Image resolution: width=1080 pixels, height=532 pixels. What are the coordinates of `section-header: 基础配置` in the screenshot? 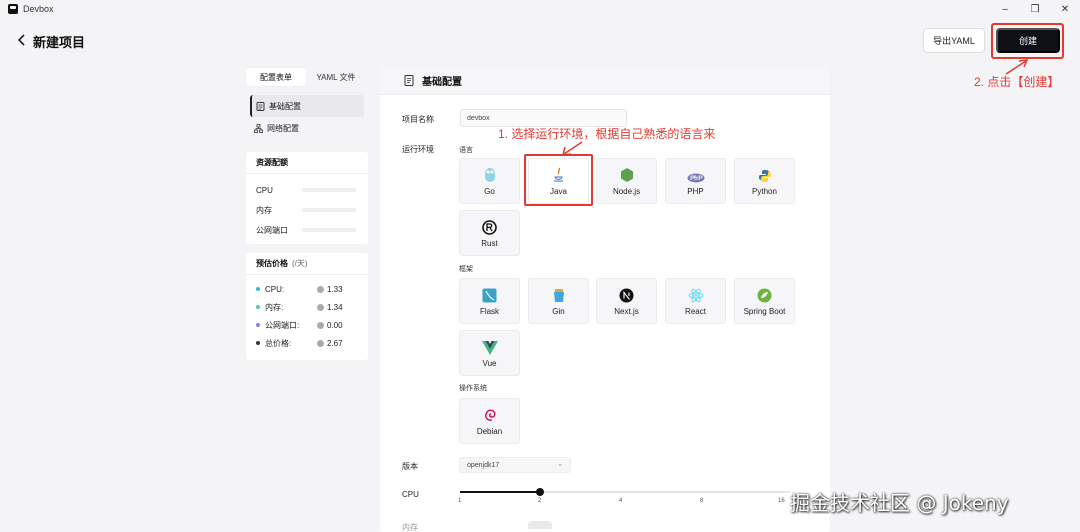 It's located at (605, 80).